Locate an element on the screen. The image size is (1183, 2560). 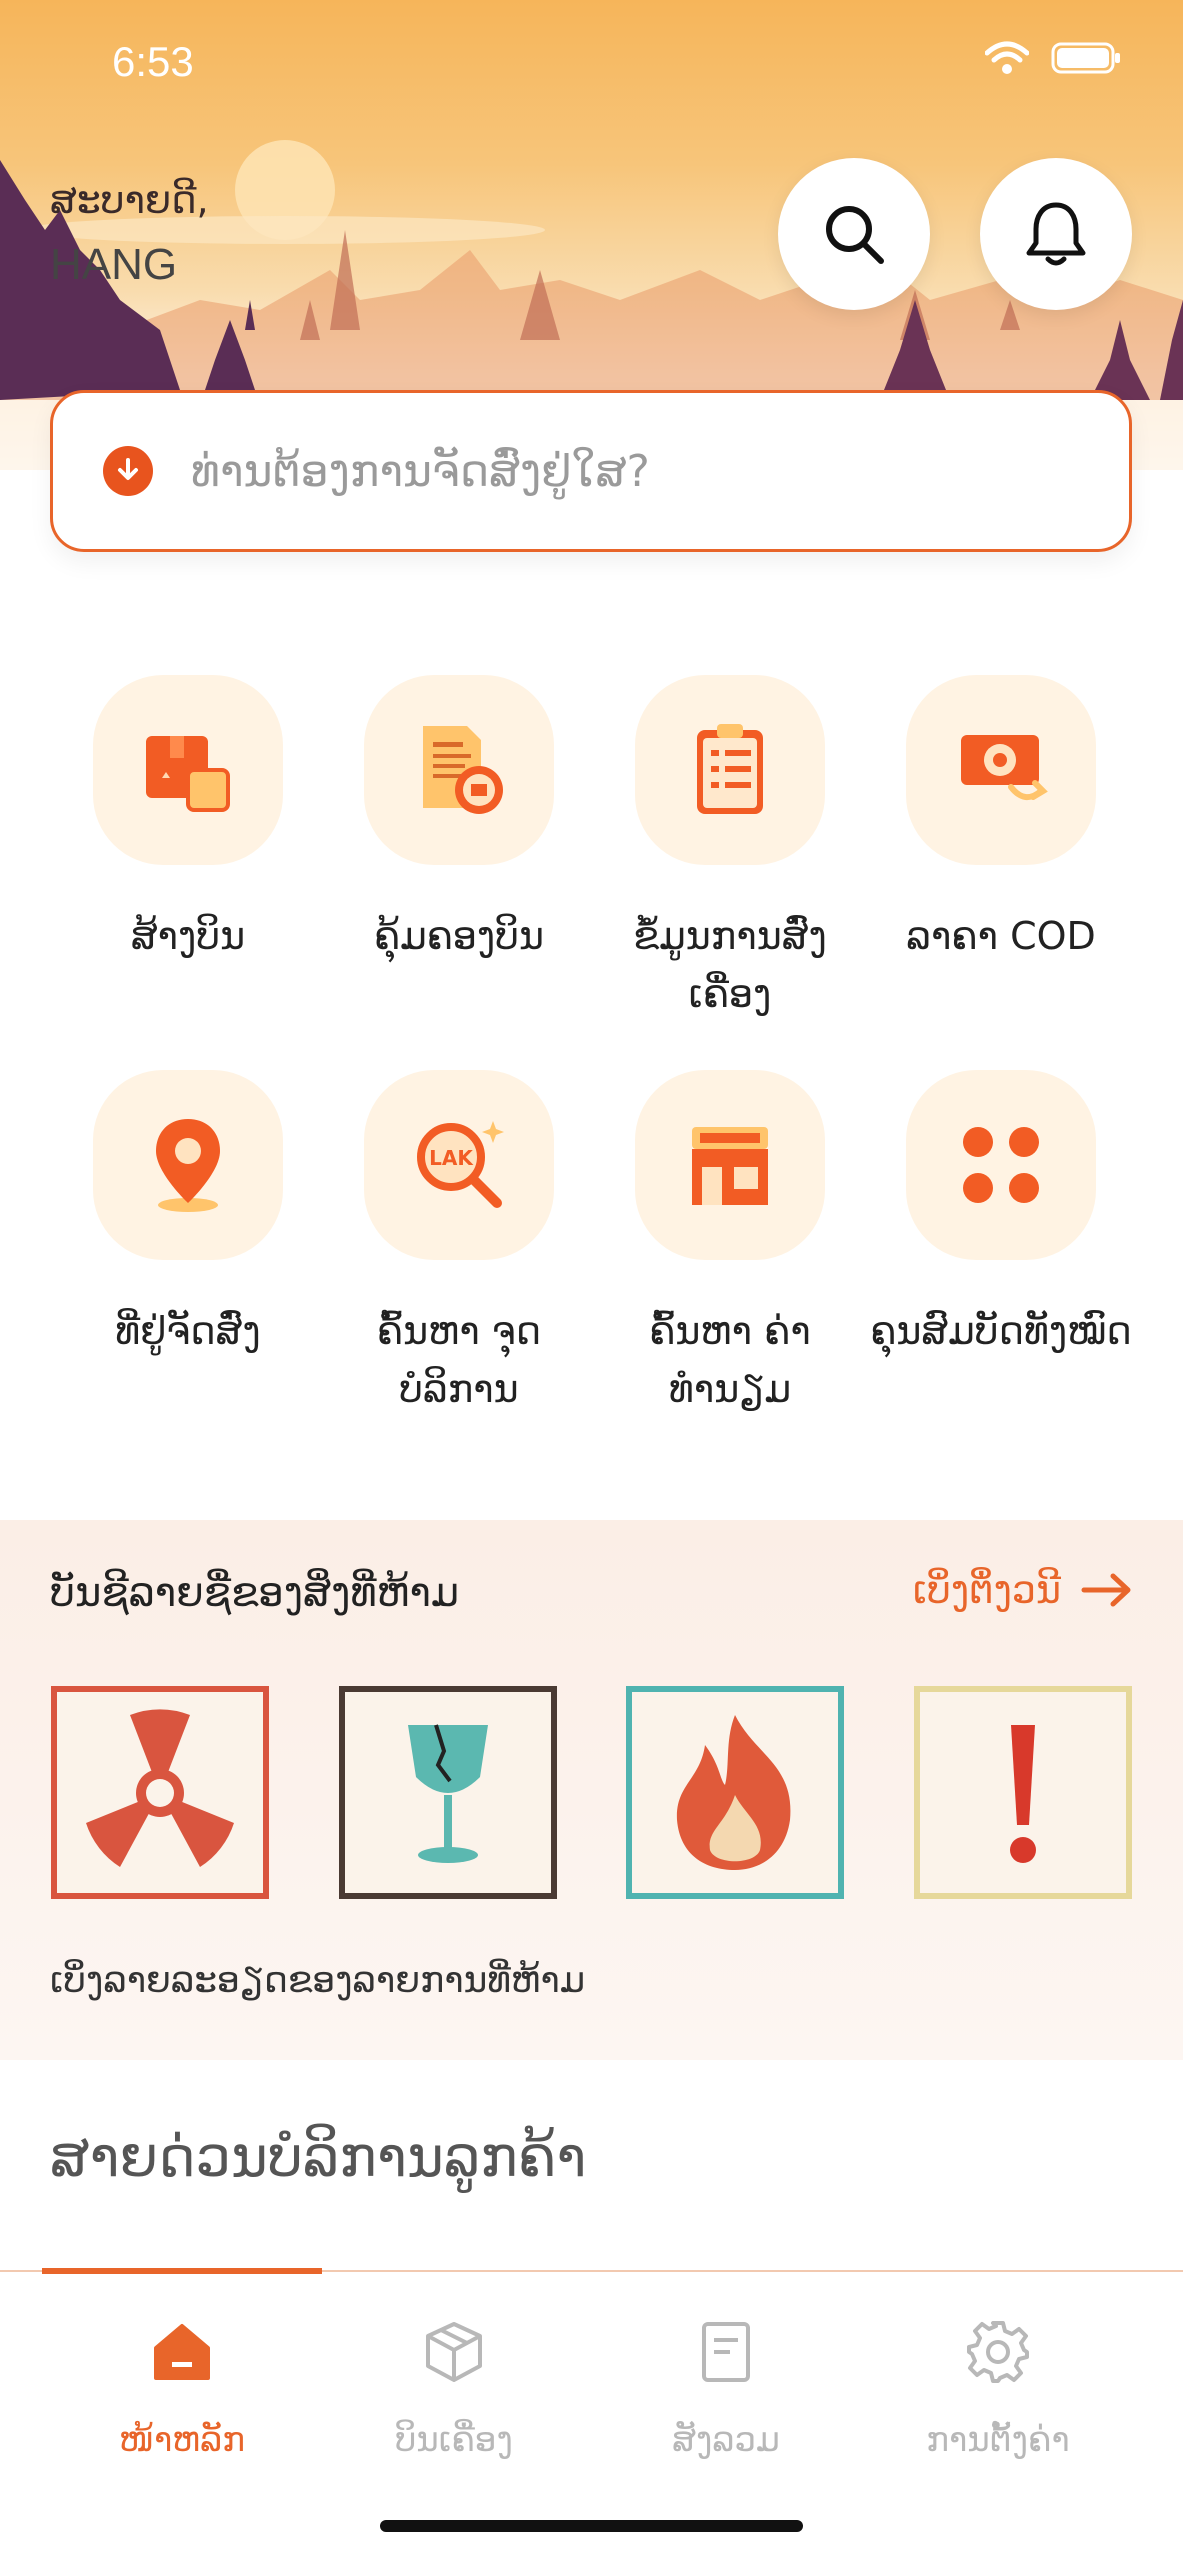
arrow-right-icon is located at coordinates (1106, 1590).